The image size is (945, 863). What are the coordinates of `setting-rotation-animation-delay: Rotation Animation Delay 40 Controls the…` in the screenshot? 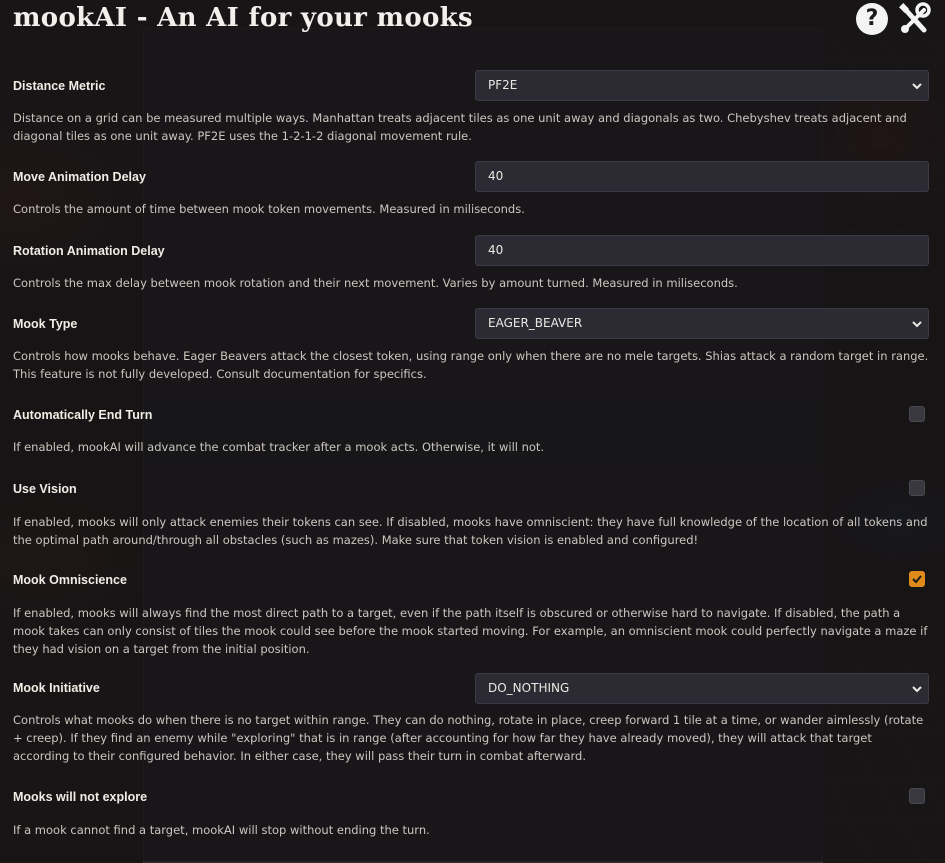 It's located at (471, 264).